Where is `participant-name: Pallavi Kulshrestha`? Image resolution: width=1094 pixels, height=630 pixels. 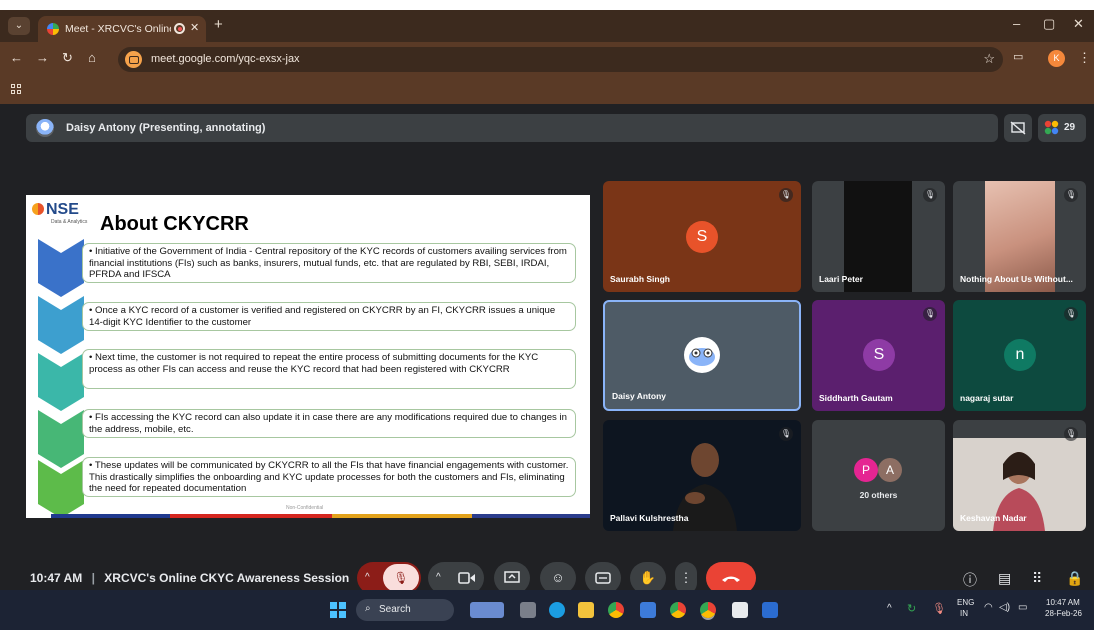
participant-name: Pallavi Kulshrestha is located at coordinates (649, 518).